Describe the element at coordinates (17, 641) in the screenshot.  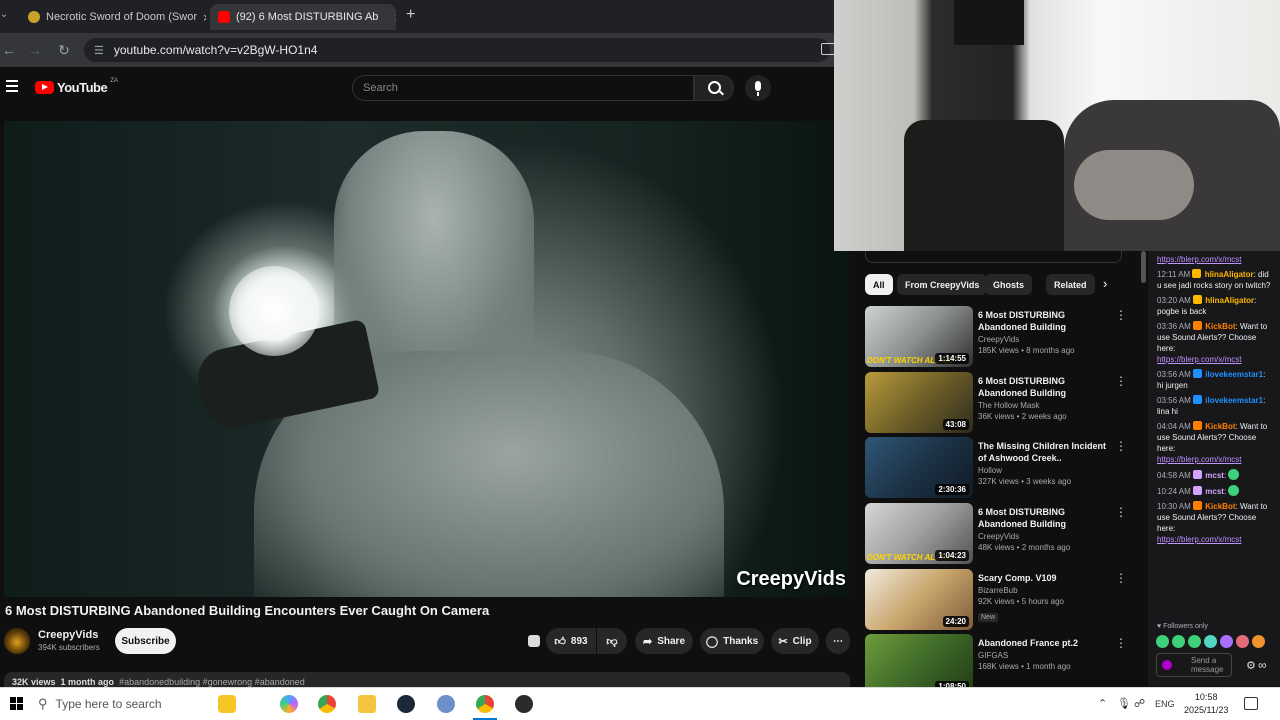
I see `channel-avatar` at that location.